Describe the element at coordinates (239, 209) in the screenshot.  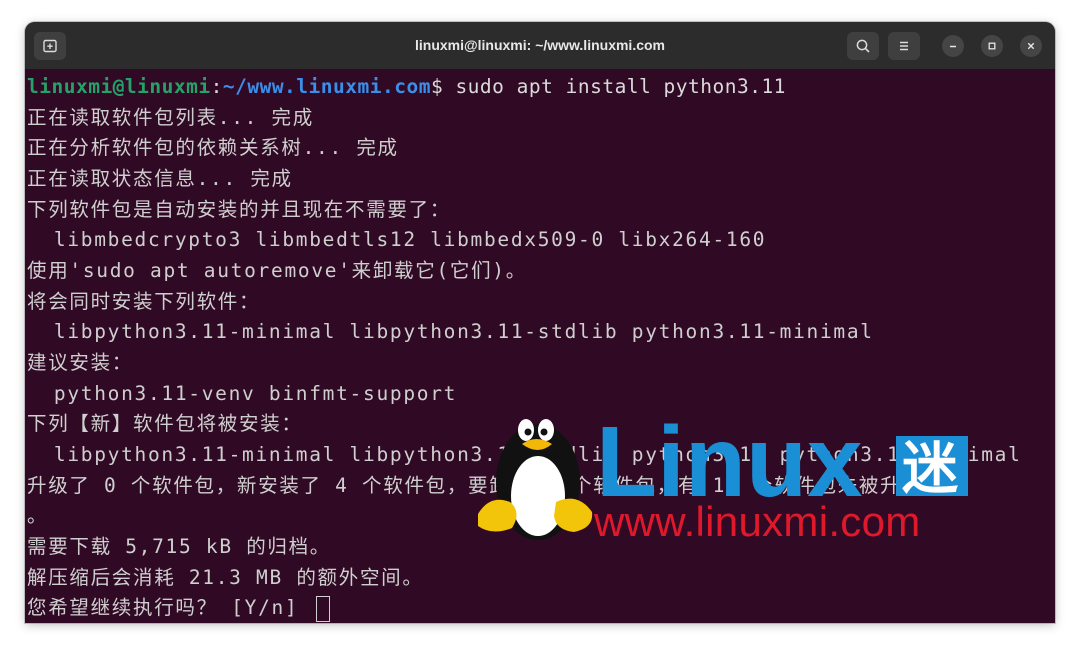
I see `output-line: 下列软件包是自动安装的并且现在不需要了：` at that location.